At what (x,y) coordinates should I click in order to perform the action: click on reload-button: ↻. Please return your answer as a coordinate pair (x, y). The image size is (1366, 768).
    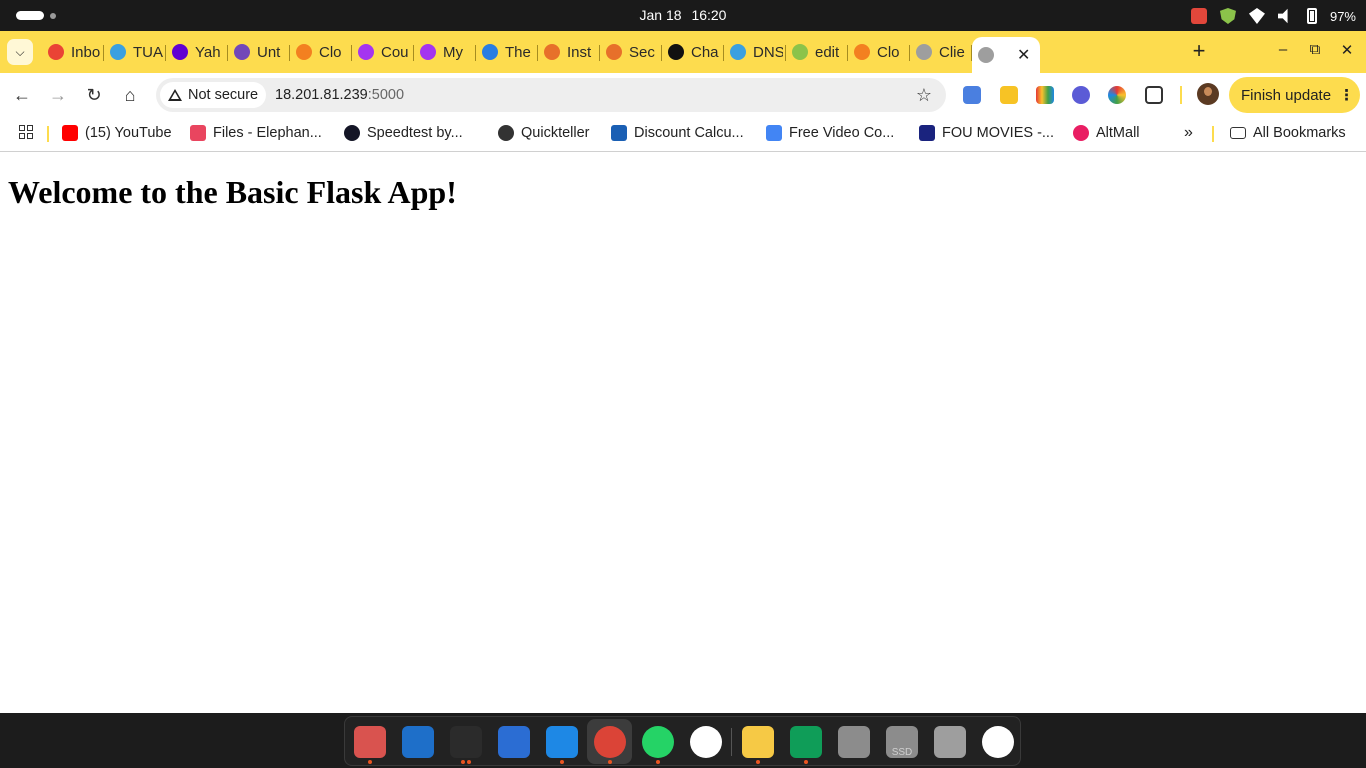
    Looking at the image, I should click on (94, 95).